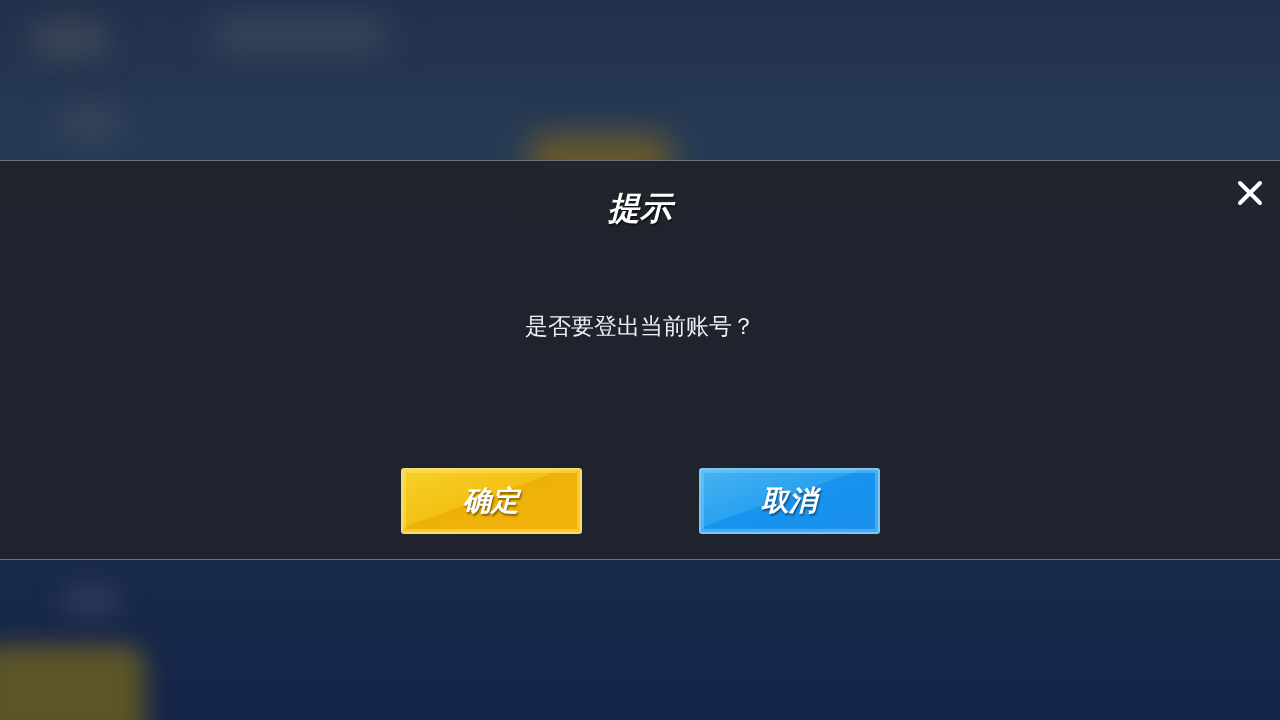  Describe the element at coordinates (1250, 193) in the screenshot. I see `close-icon` at that location.